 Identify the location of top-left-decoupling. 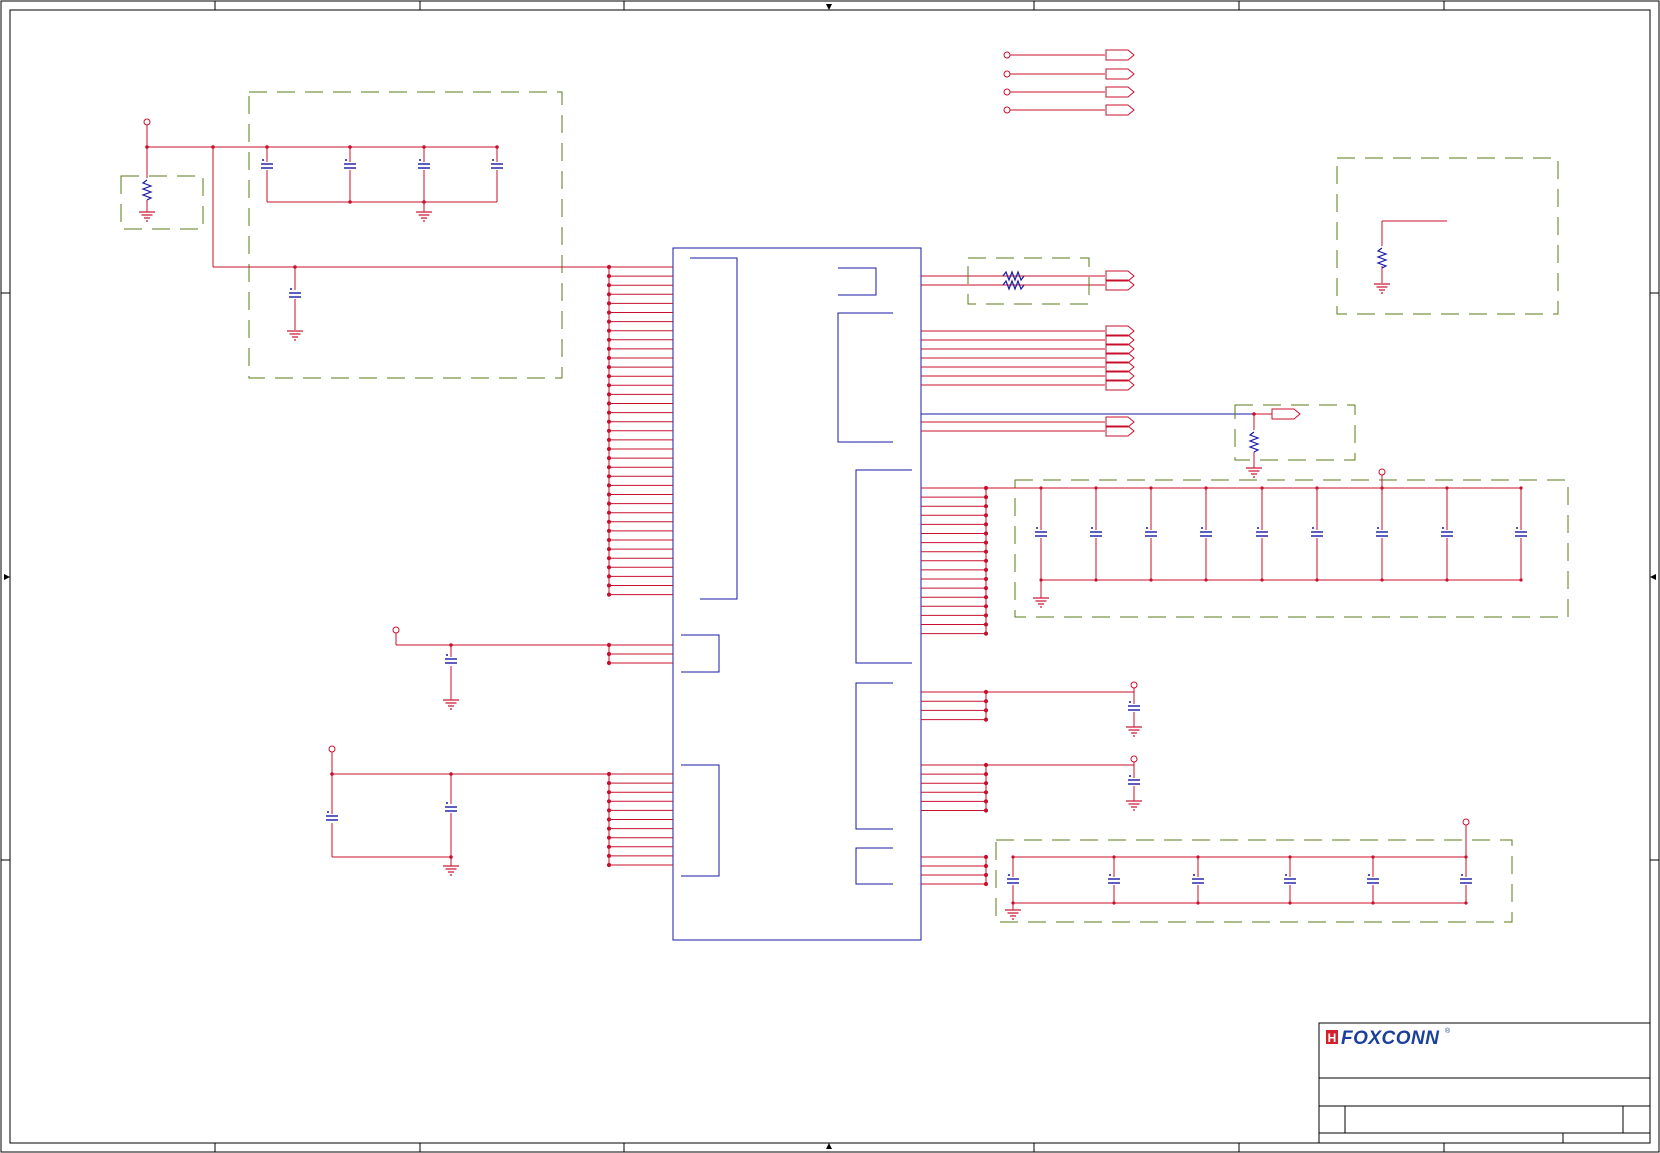
(408, 224).